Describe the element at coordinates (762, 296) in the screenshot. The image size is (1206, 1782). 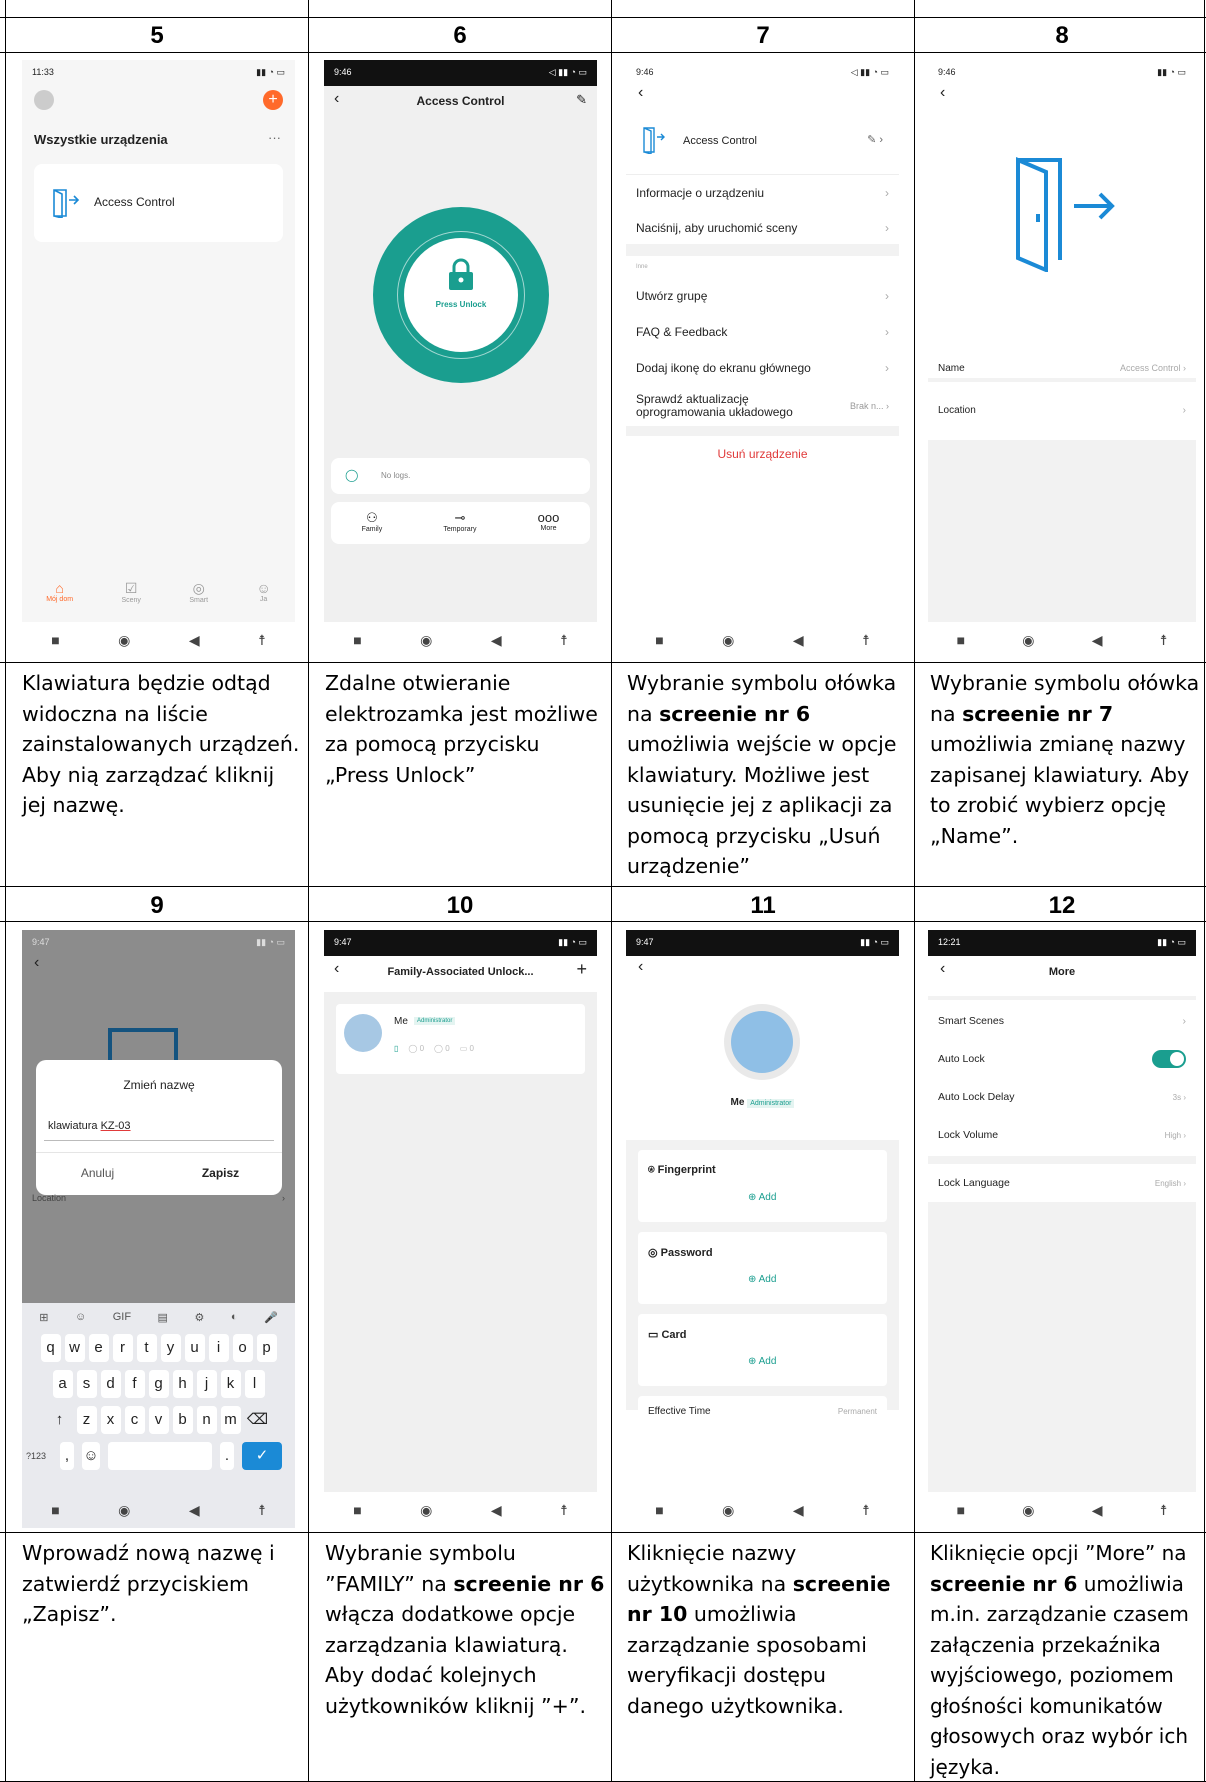
I see `menu-create-group: Utwórz grupę ›` at that location.